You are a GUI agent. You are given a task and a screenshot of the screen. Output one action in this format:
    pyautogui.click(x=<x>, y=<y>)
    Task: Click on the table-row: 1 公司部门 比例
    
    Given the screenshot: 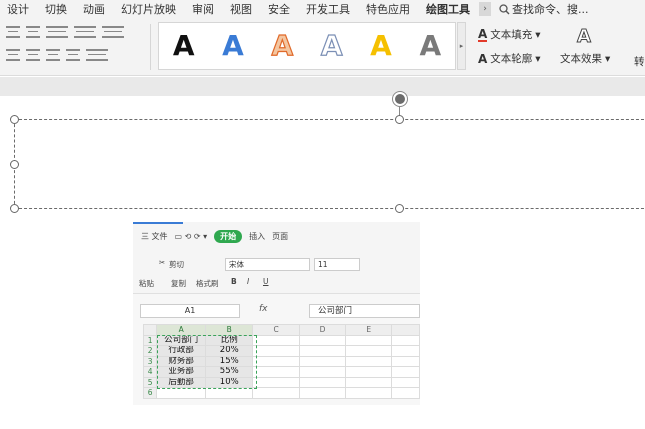 What is the action you would take?
    pyautogui.click(x=281, y=340)
    